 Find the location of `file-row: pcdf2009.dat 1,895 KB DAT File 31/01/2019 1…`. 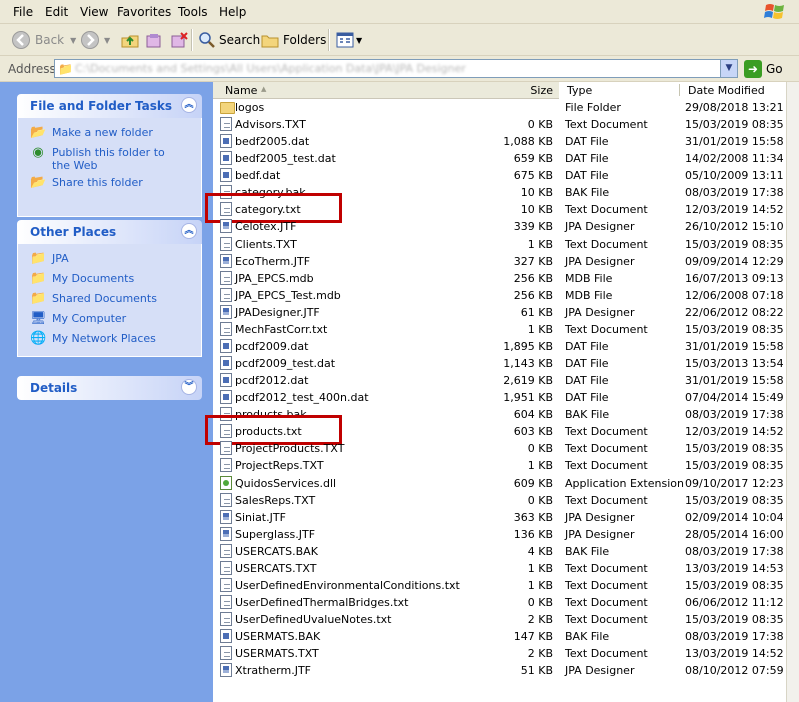

file-row: pcdf2009.dat 1,895 KB DAT File 31/01/2019 1… is located at coordinates (499, 346).